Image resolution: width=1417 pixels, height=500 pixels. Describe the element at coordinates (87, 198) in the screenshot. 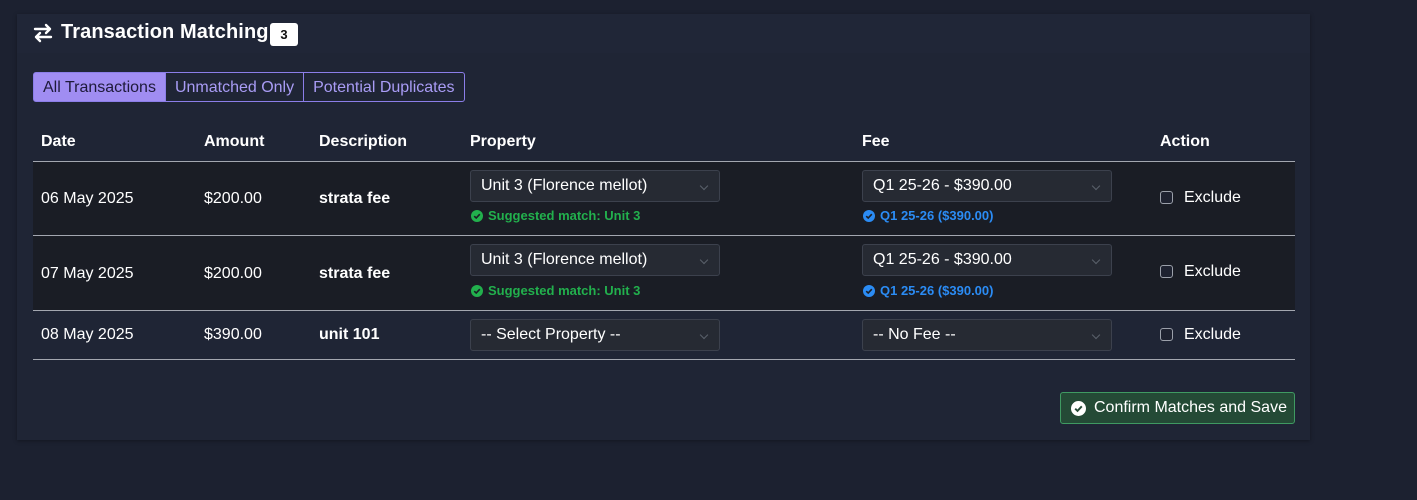

I see `row-date: 06 May 2025` at that location.